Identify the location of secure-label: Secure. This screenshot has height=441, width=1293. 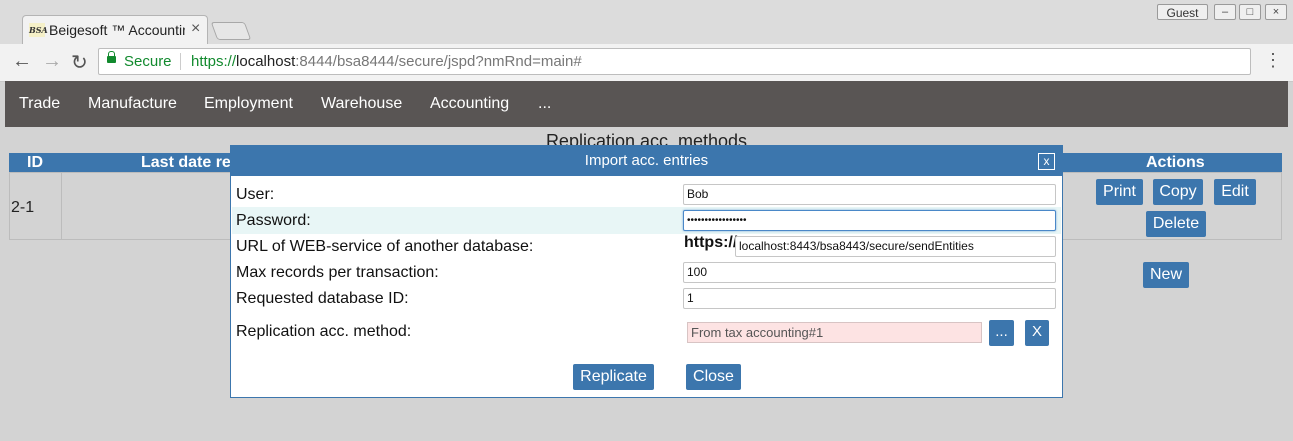
(148, 61).